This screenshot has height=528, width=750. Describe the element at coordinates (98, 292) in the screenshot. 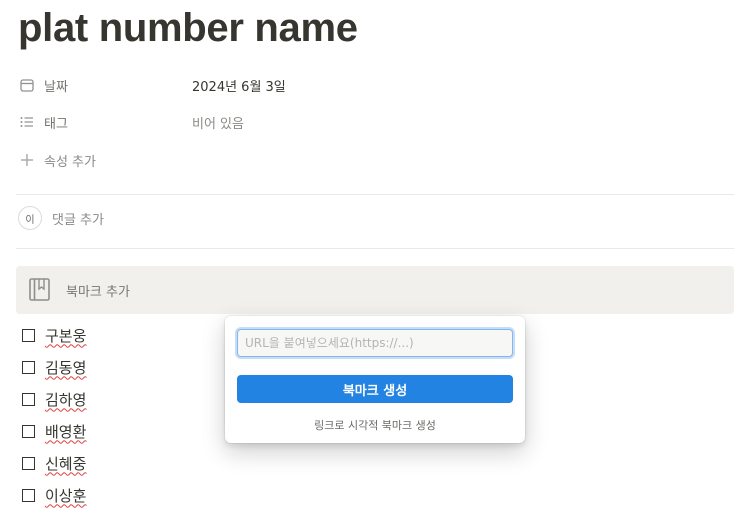

I see `bookmark-label: 북마크 추가` at that location.